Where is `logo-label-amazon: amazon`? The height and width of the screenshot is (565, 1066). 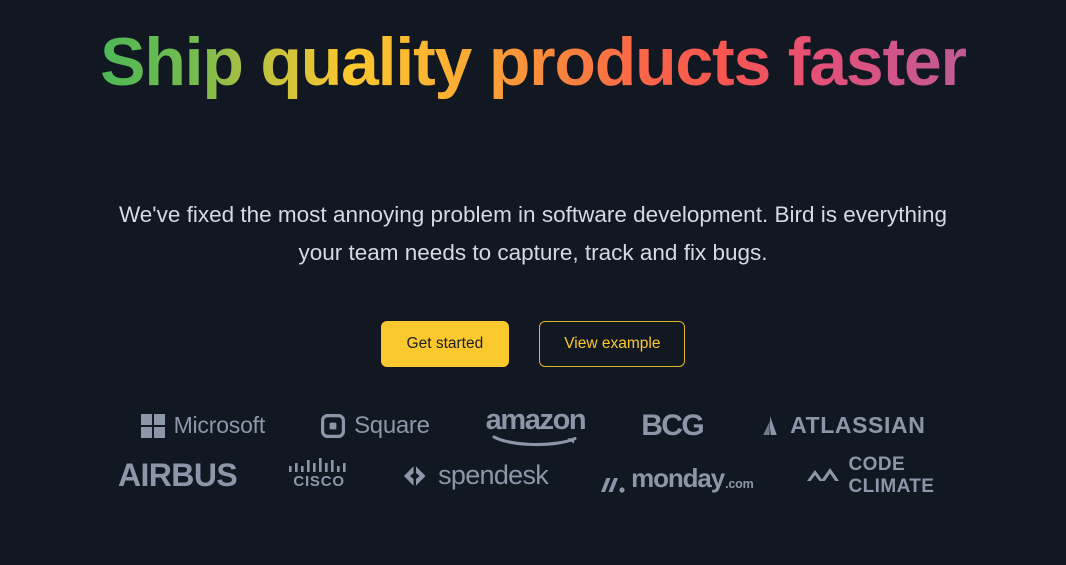 logo-label-amazon: amazon is located at coordinates (536, 420).